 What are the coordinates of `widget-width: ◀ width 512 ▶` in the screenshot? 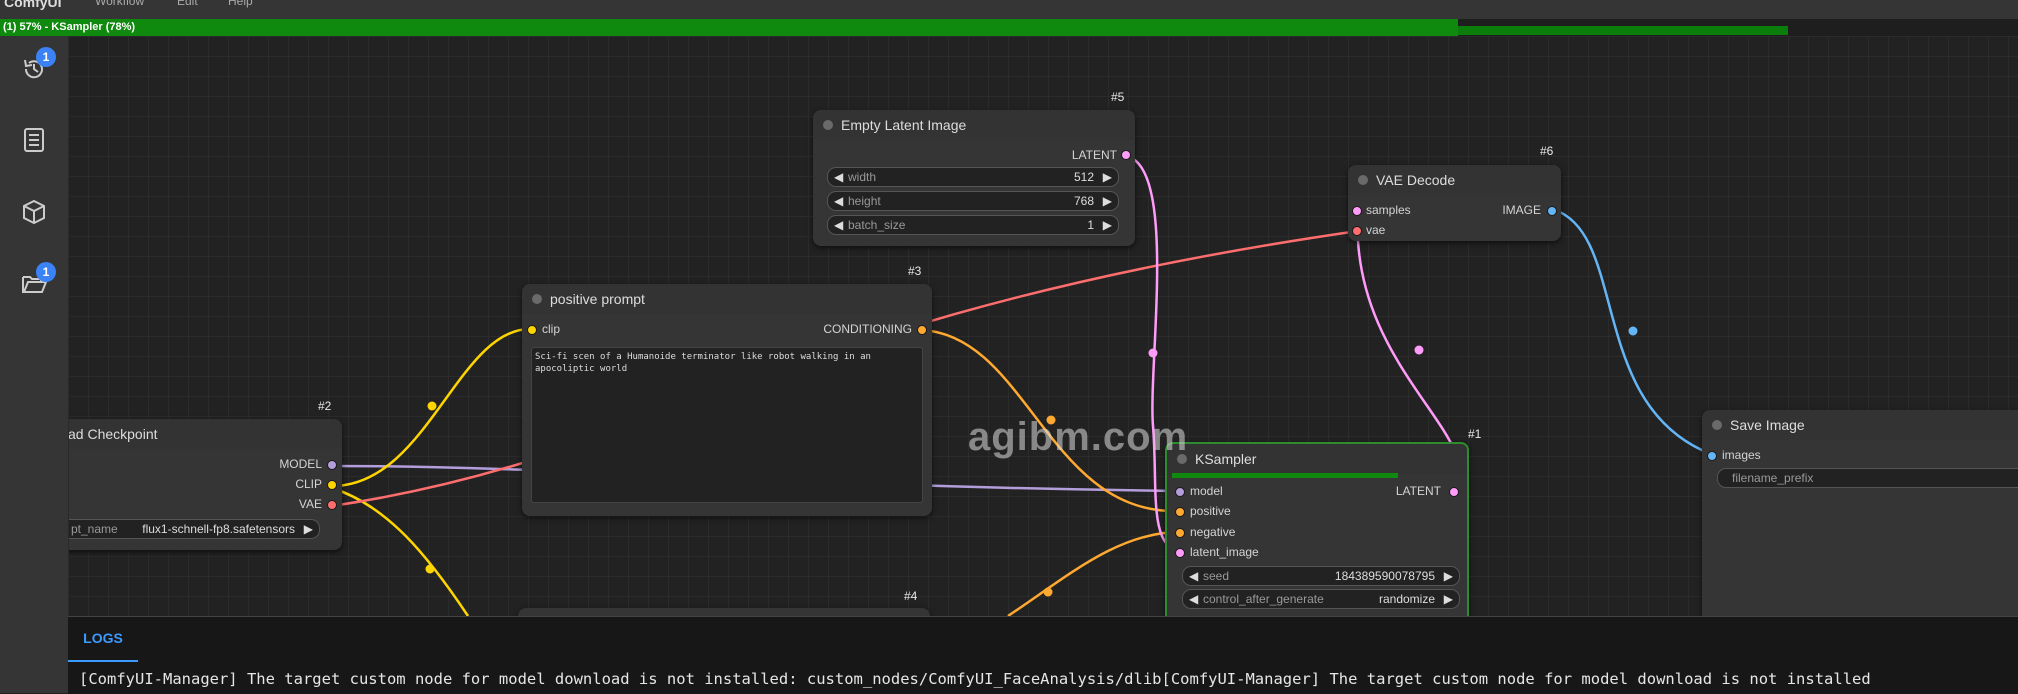 It's located at (973, 177).